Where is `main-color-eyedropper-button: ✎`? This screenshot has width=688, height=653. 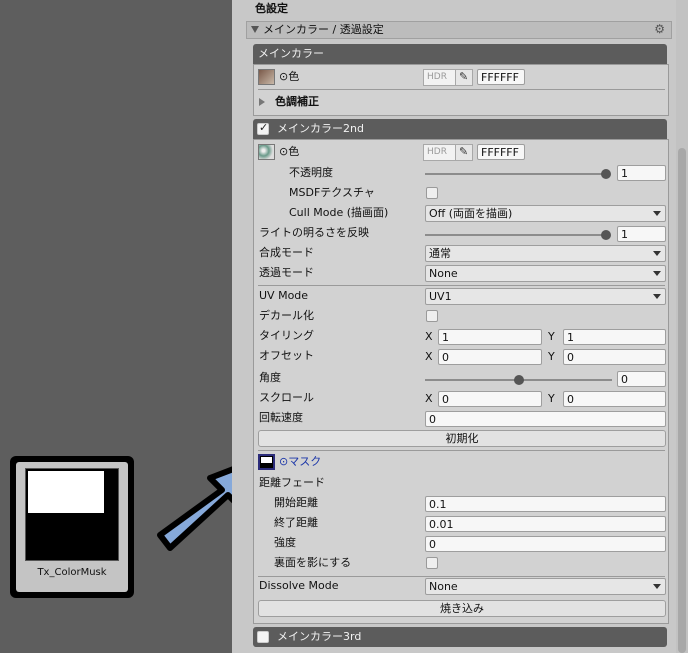 main-color-eyedropper-button: ✎ is located at coordinates (464, 77).